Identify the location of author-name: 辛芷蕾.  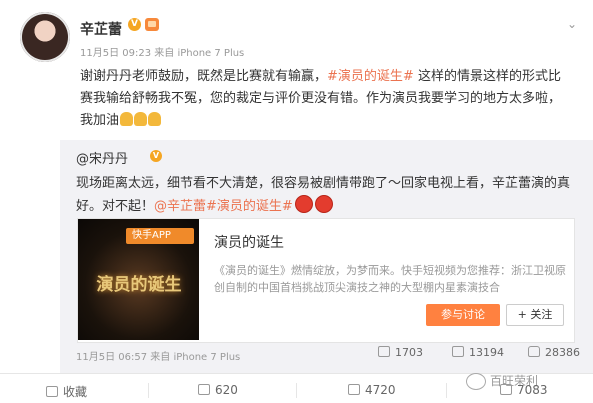
(101, 29).